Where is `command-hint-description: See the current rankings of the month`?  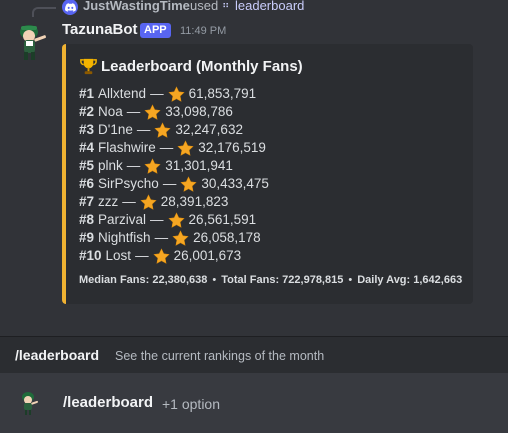 command-hint-description: See the current rankings of the month is located at coordinates (220, 356).